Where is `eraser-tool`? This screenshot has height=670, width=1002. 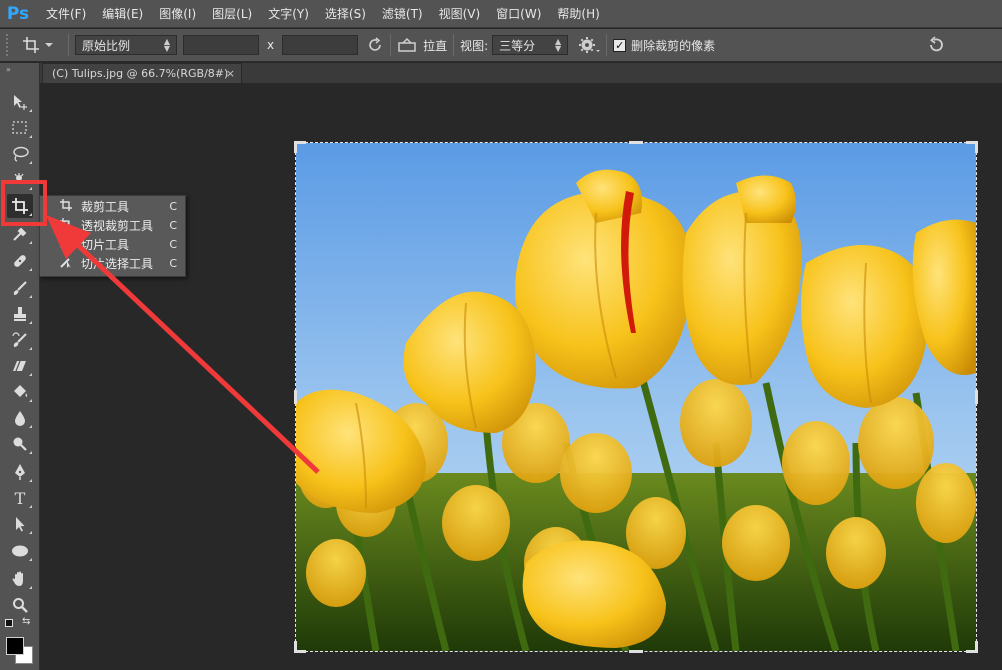
eraser-tool is located at coordinates (20, 366).